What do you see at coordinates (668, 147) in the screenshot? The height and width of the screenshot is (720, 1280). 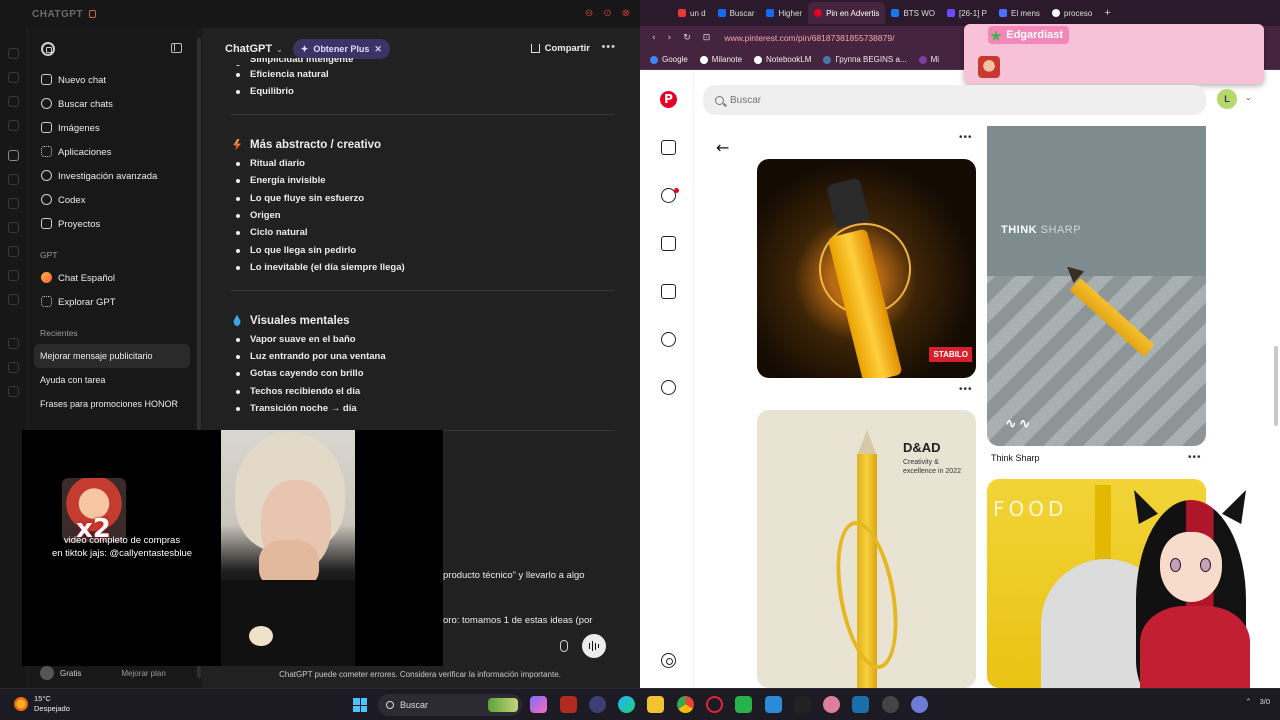 I see `home-icon` at bounding box center [668, 147].